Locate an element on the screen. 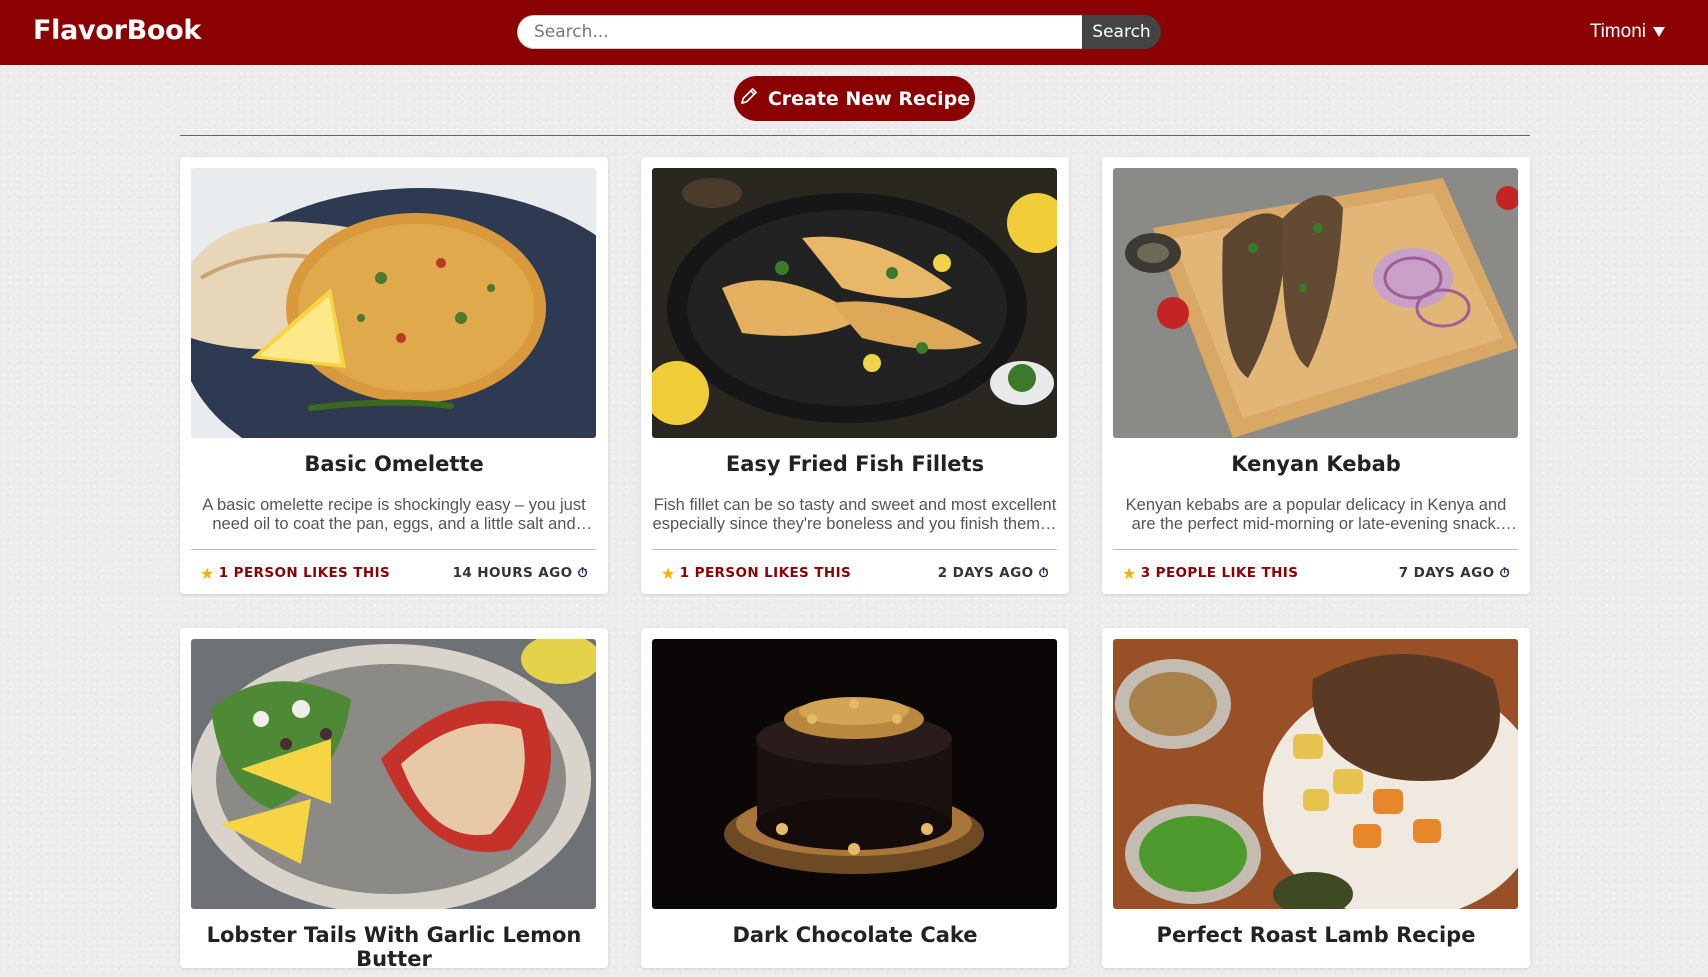 Image resolution: width=1708 pixels, height=977 pixels. recipe-image-fish-fillets is located at coordinates (854, 303).